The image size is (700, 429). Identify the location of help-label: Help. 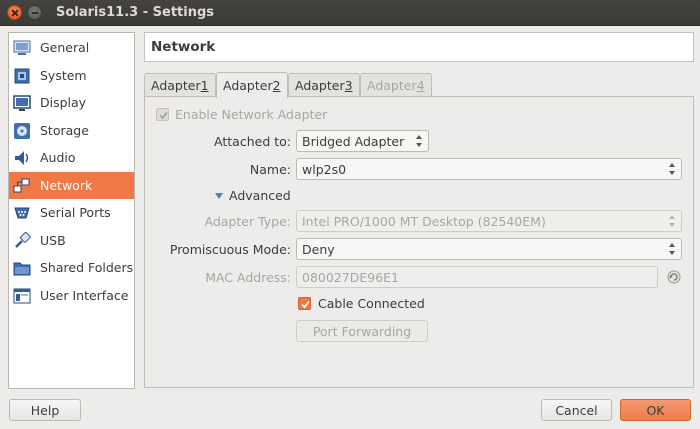
(45, 410).